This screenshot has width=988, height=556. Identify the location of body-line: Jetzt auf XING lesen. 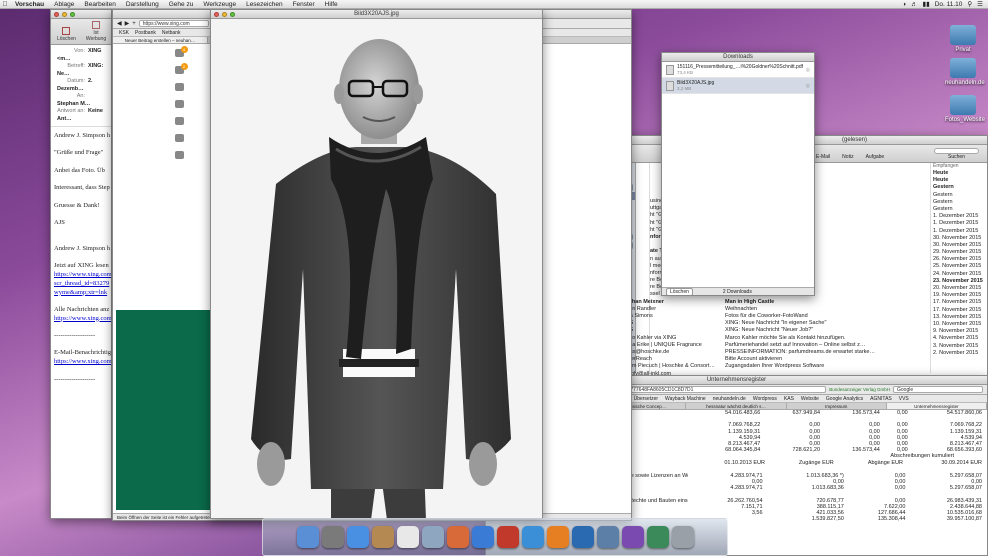
(81, 266).